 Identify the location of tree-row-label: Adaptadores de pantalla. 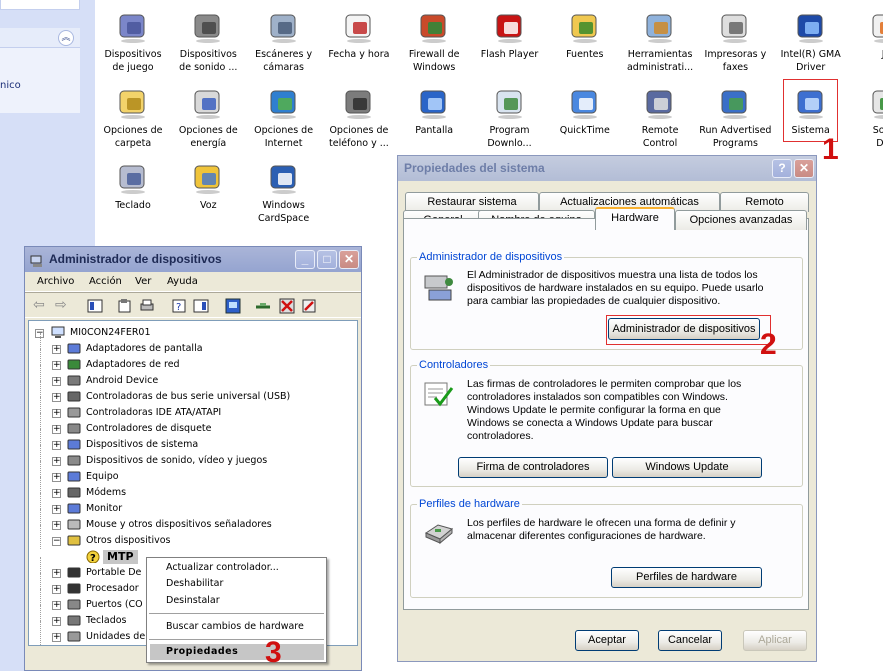
(144, 348).